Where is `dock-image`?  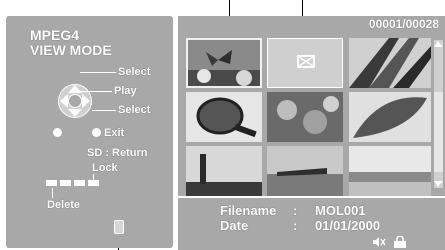 dock-image is located at coordinates (305, 171).